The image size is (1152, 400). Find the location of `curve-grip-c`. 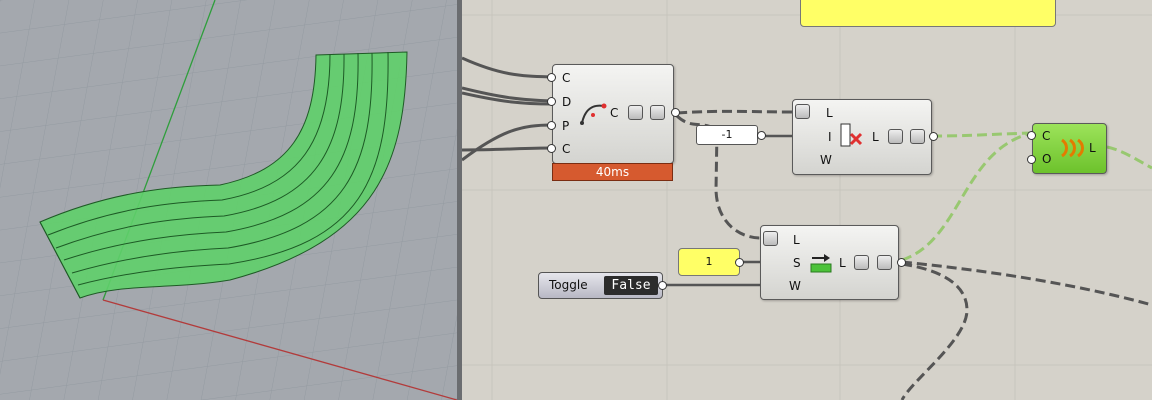

curve-grip-c is located at coordinates (551, 77).